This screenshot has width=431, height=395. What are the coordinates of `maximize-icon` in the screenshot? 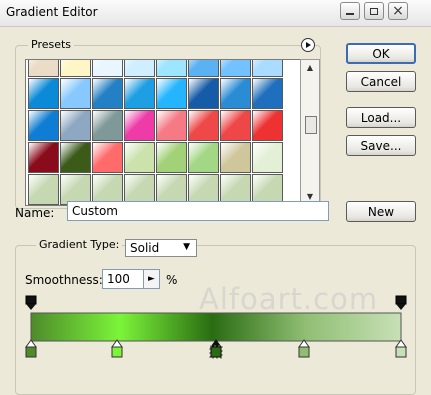 It's located at (374, 11).